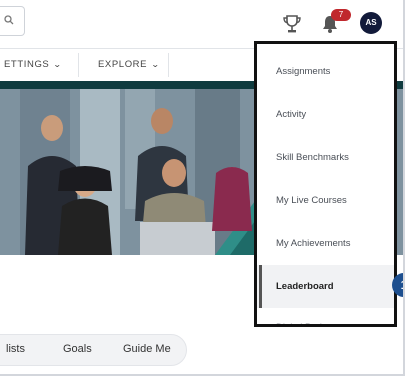 This screenshot has height=376, width=405. Describe the element at coordinates (147, 349) in the screenshot. I see `tab-guide-me: Guide Me` at that location.